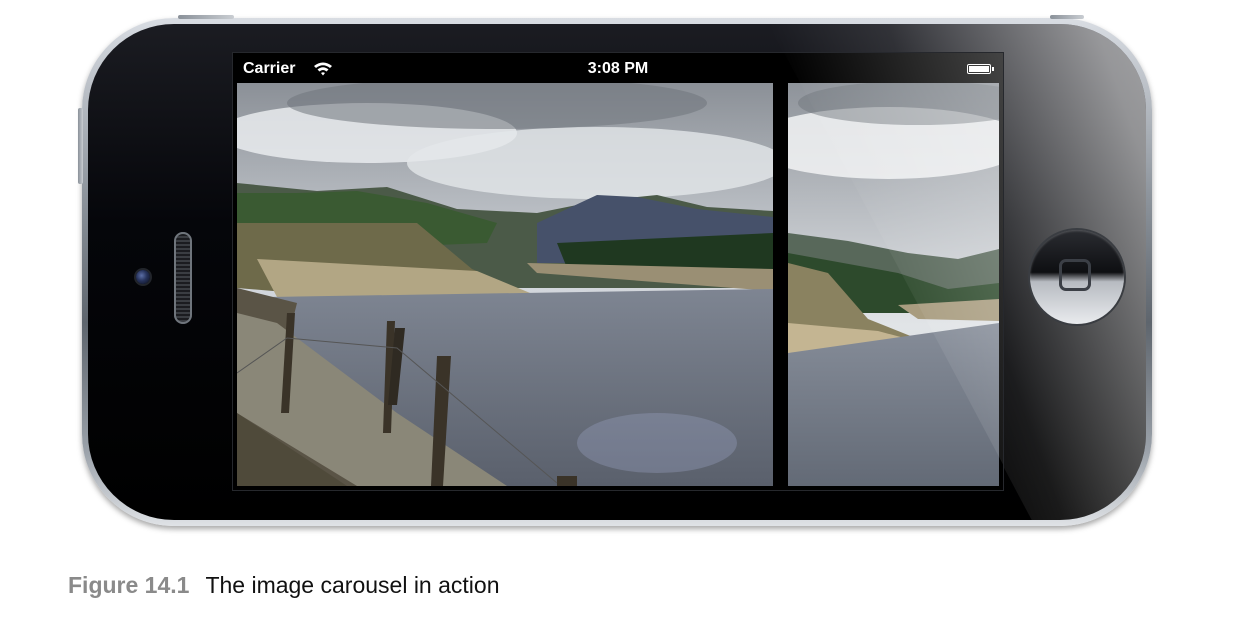 This screenshot has width=1248, height=620. I want to click on front-camera, so click(143, 277).